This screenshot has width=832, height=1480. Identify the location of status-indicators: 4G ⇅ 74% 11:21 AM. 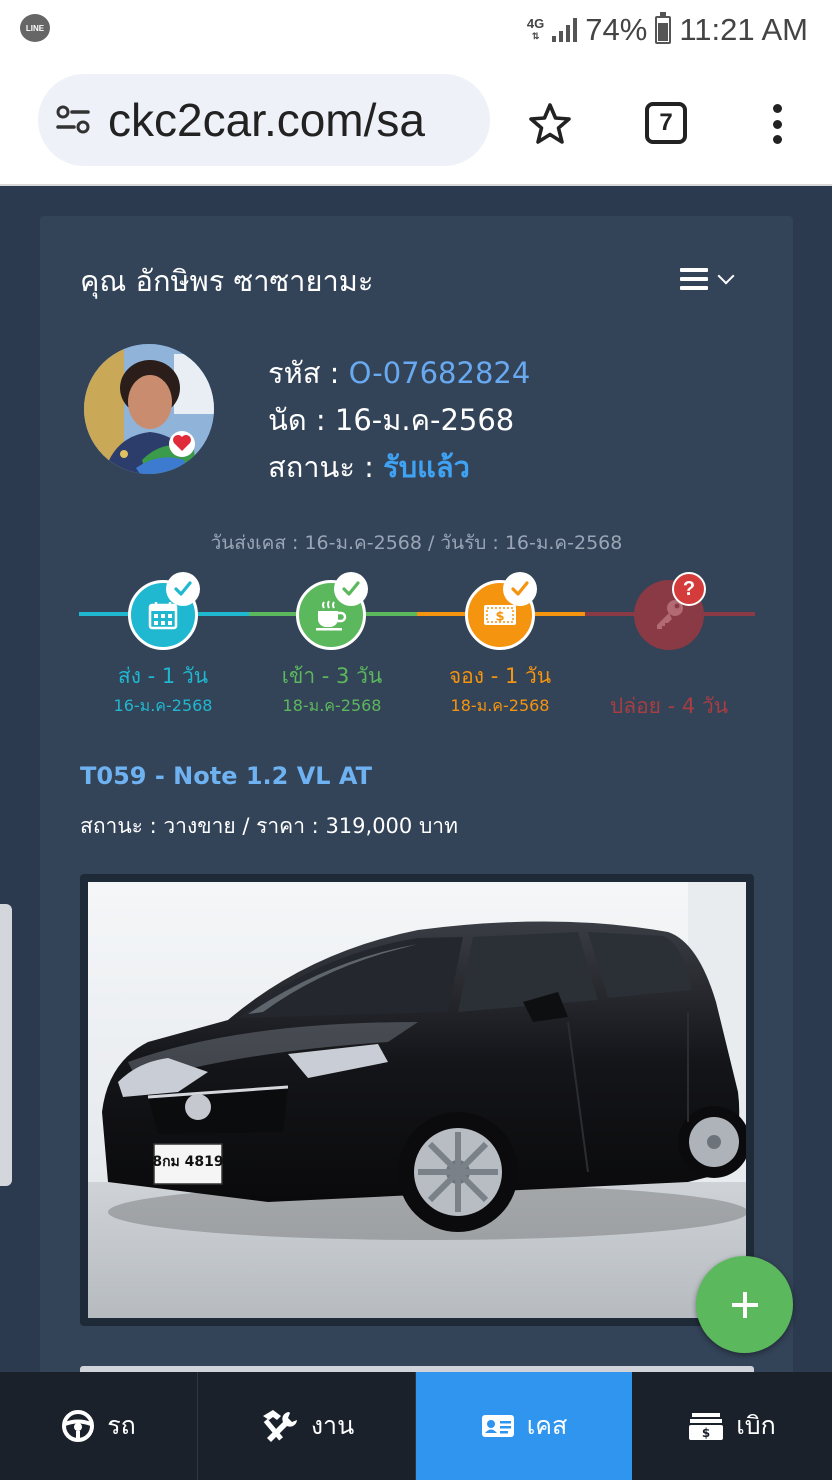
(667, 30).